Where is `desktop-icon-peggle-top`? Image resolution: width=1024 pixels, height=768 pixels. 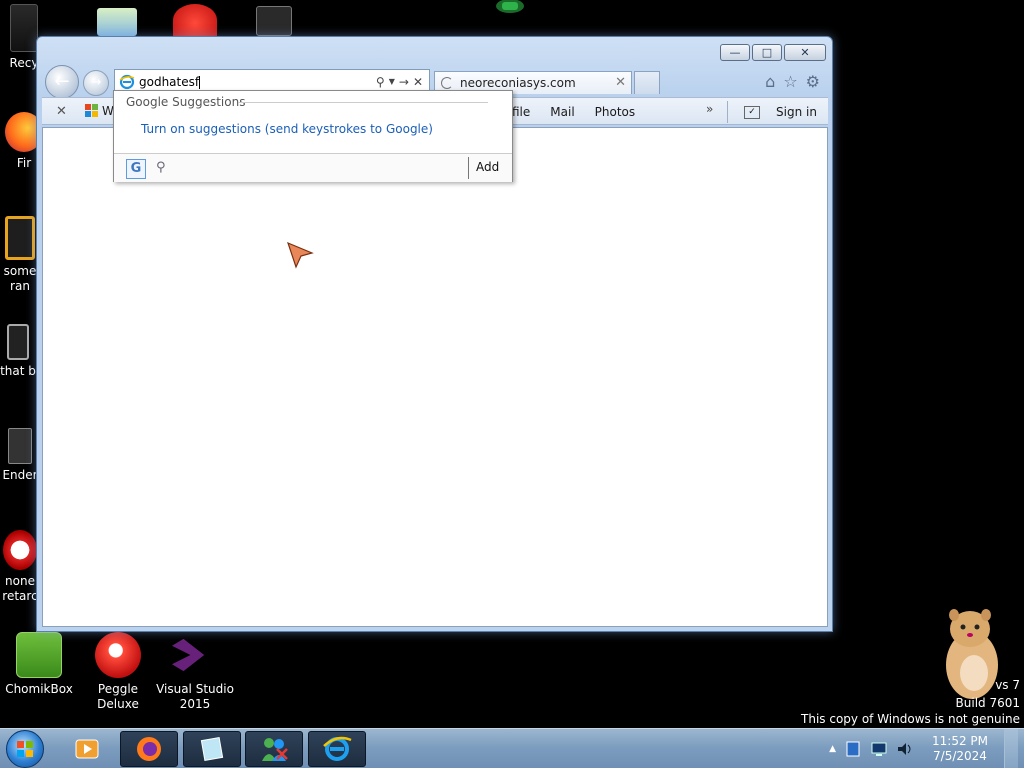 desktop-icon-peggle-top is located at coordinates (195, 22).